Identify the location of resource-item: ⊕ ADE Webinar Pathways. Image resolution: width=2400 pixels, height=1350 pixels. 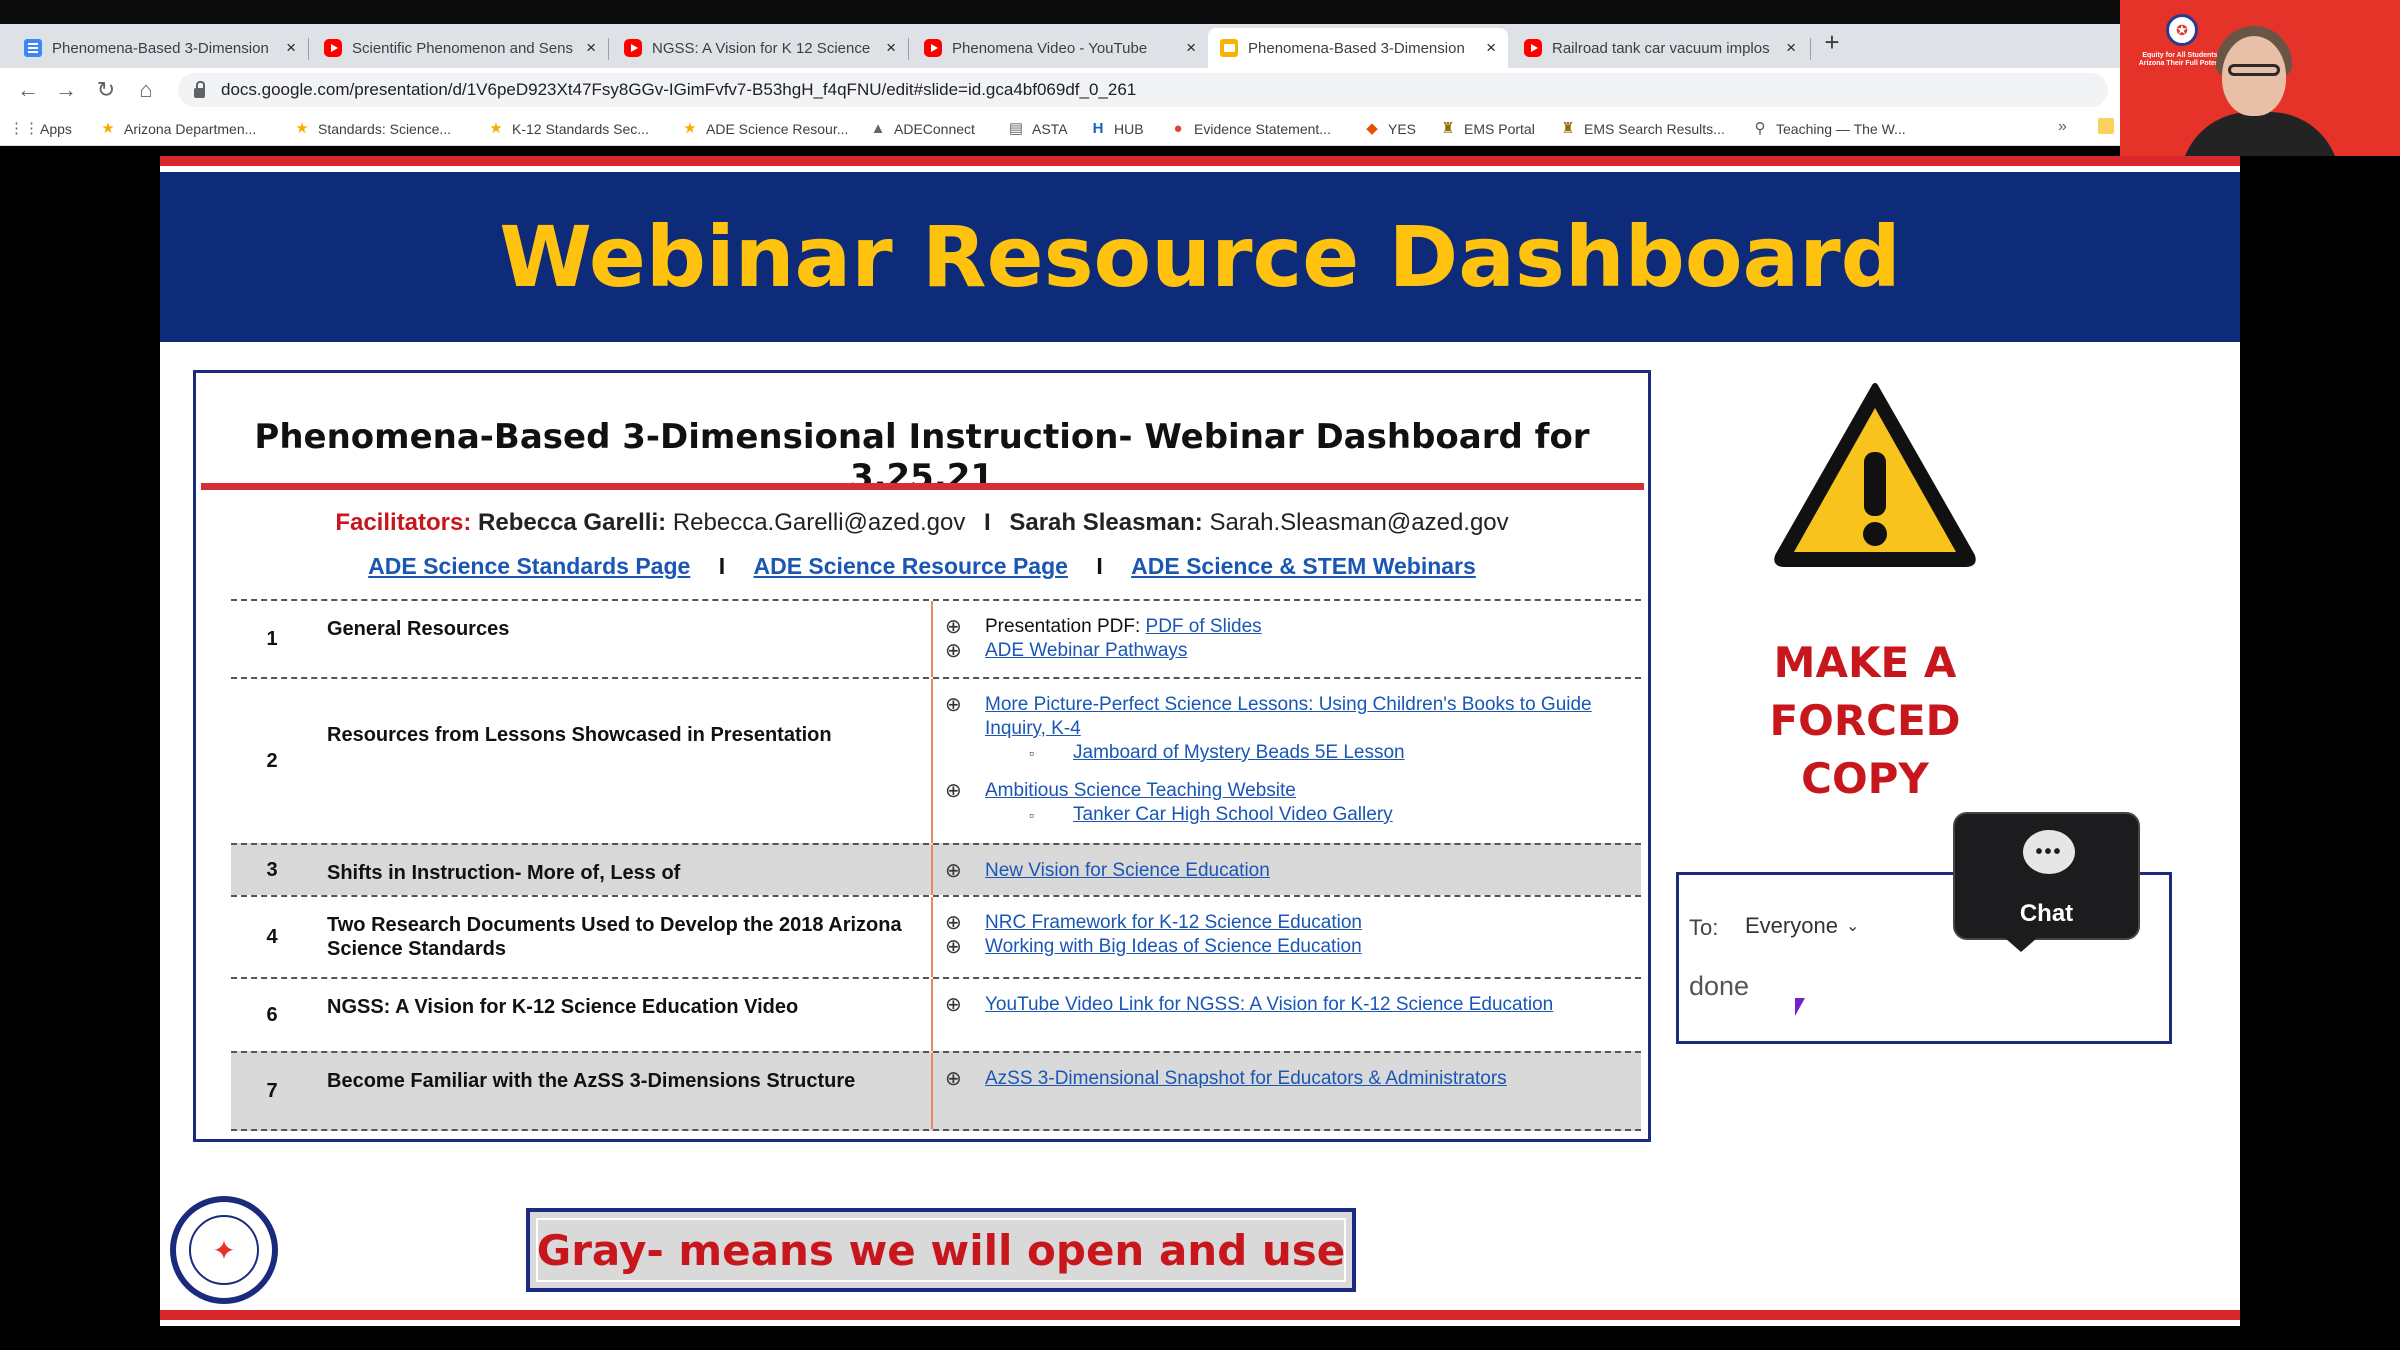
(1283, 651).